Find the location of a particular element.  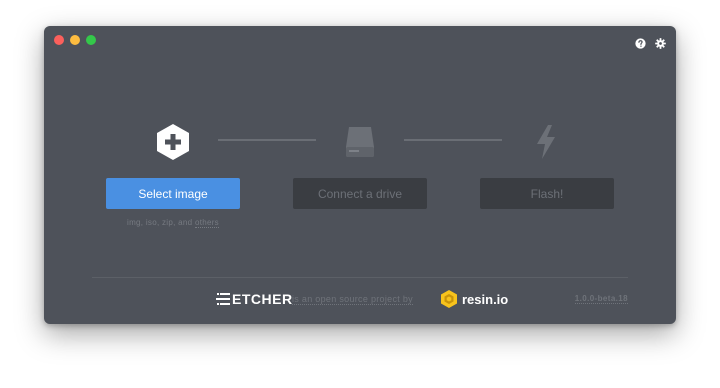

help-icon is located at coordinates (640, 43).